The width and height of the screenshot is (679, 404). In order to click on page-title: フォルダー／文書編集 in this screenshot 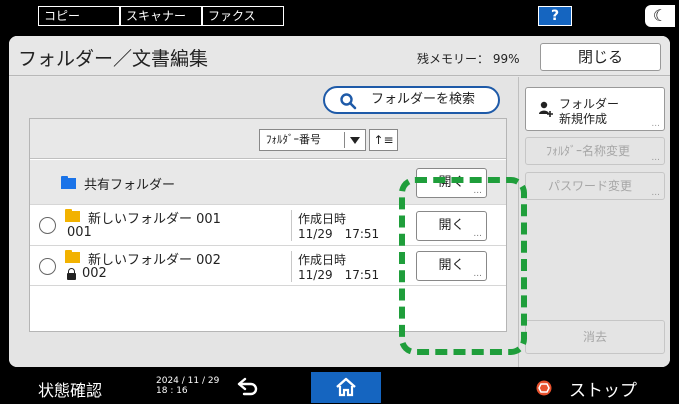, I will do `click(113, 59)`.